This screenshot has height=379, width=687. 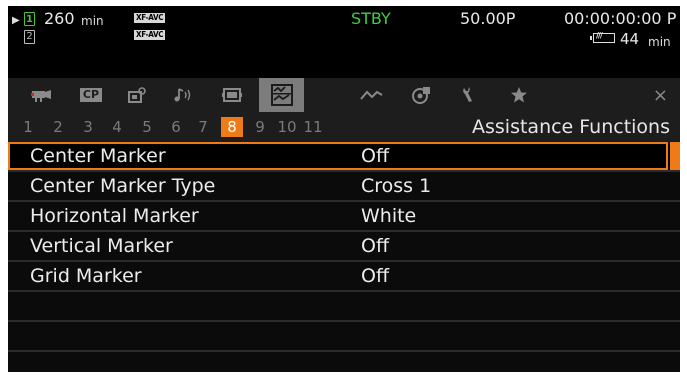 I want to click on tab-assistance-functions, so click(x=281, y=95).